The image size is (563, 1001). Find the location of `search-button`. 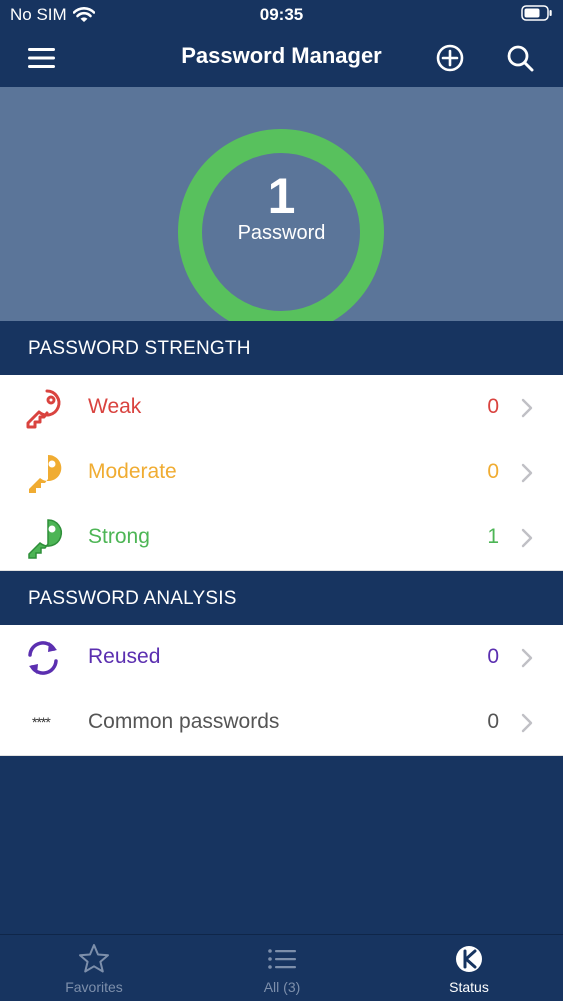

search-button is located at coordinates (520, 58).